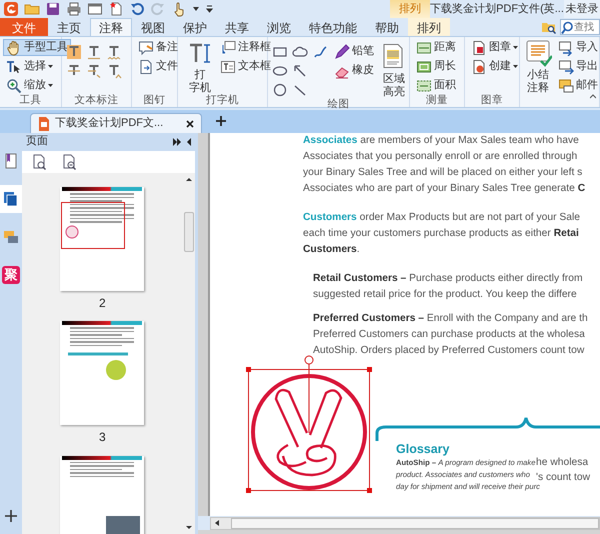 The image size is (600, 534). Describe the element at coordinates (111, 27) in the screenshot. I see `ribbon-tab: 注释` at that location.